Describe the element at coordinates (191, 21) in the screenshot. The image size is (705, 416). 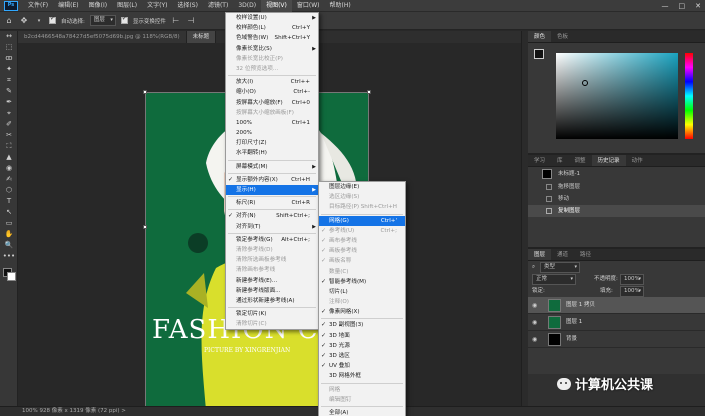
I see `align-center-icon: ⊣` at that location.